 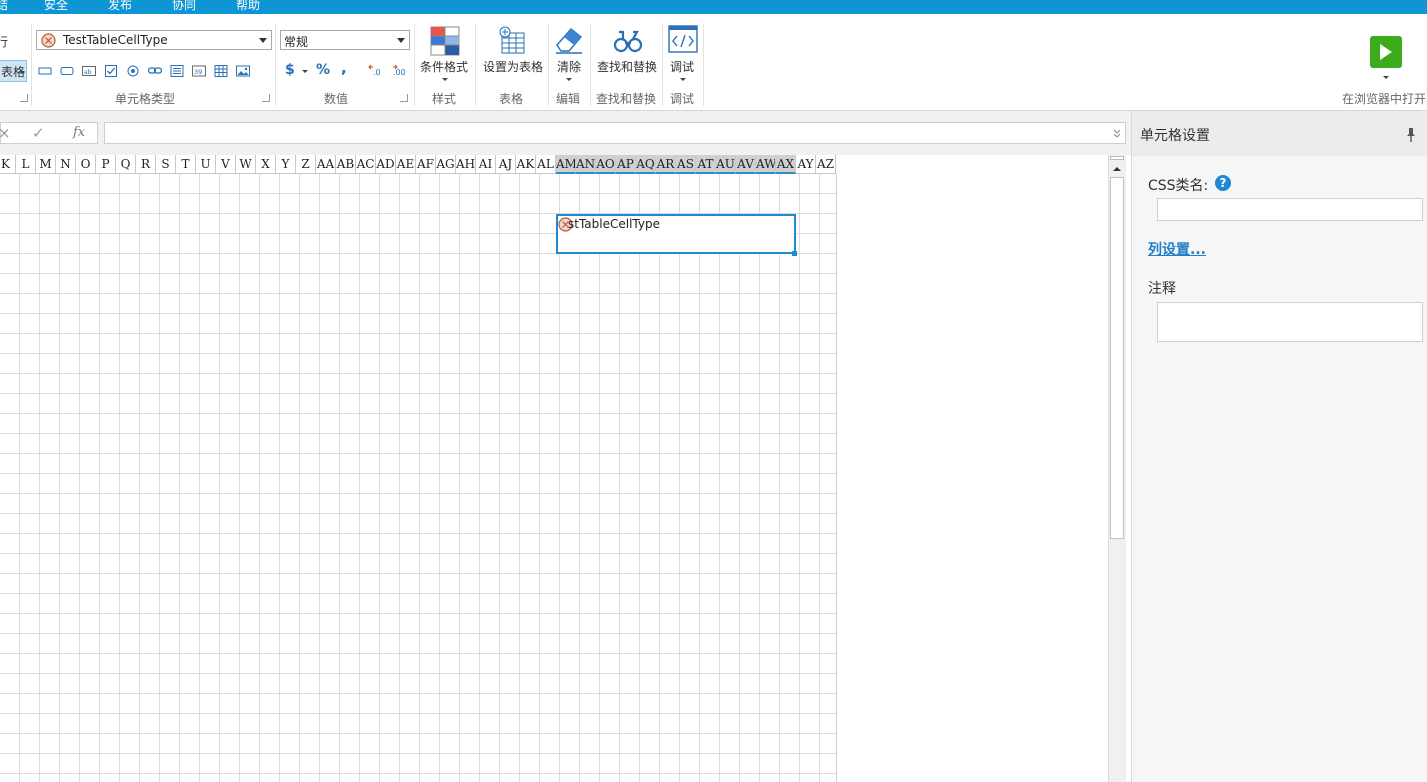 I want to click on menu-item-collaborate: 协同, so click(x=184, y=6).